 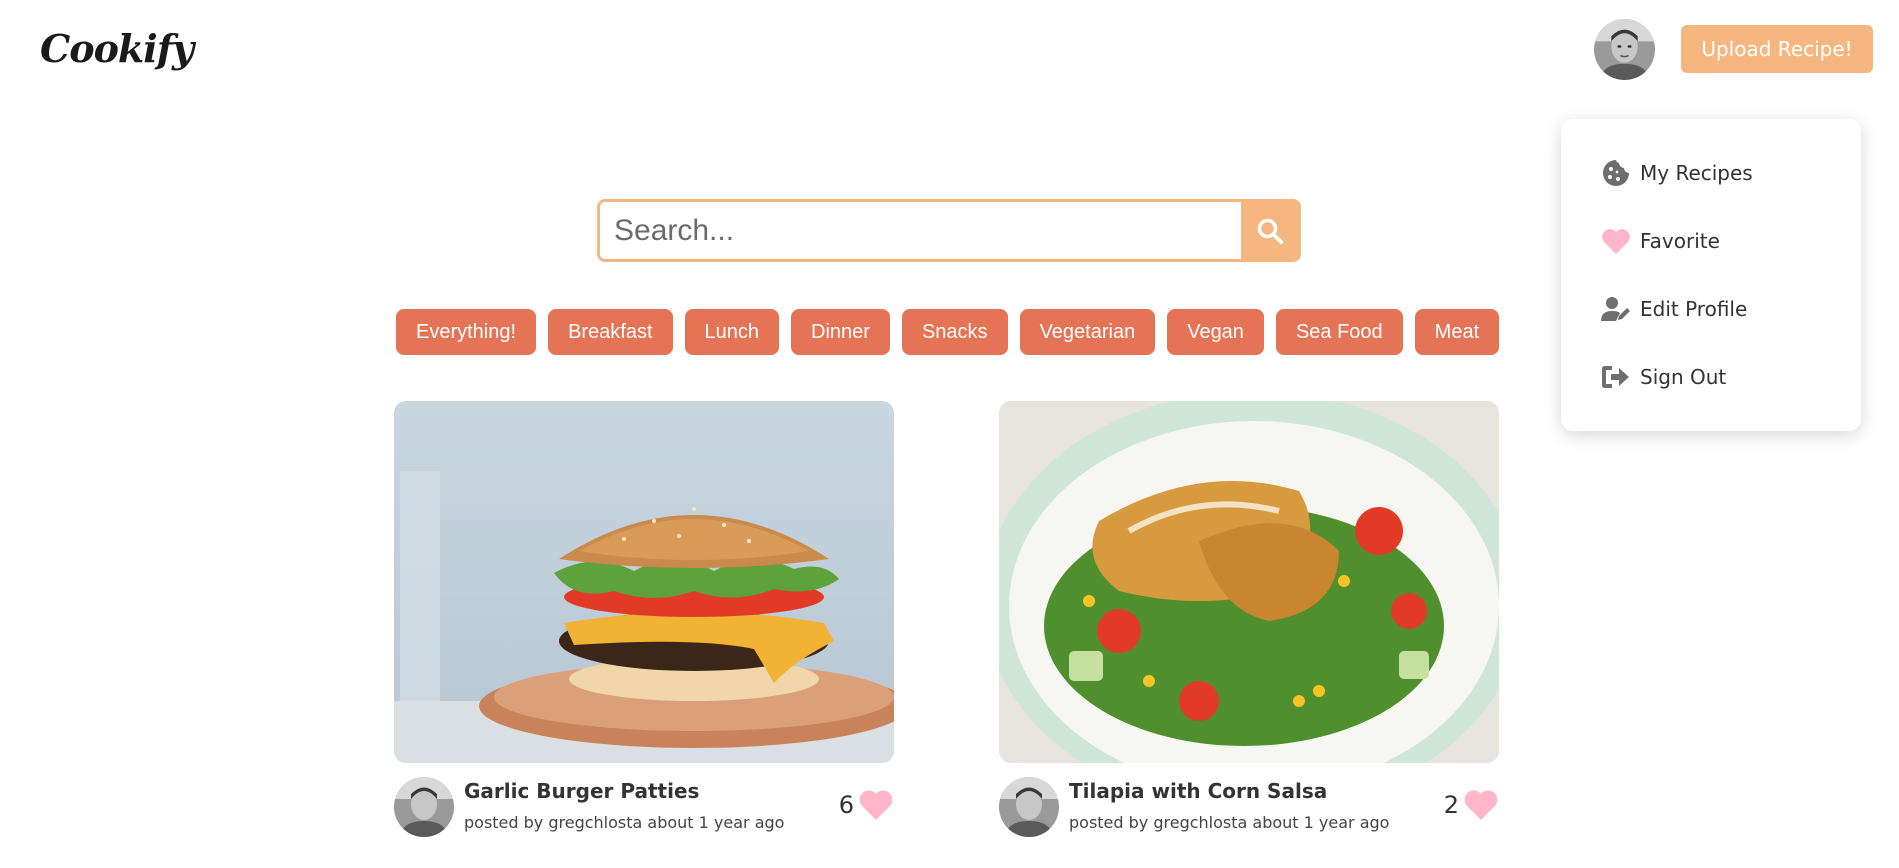 I want to click on tilapia-image, so click(x=1249, y=582).